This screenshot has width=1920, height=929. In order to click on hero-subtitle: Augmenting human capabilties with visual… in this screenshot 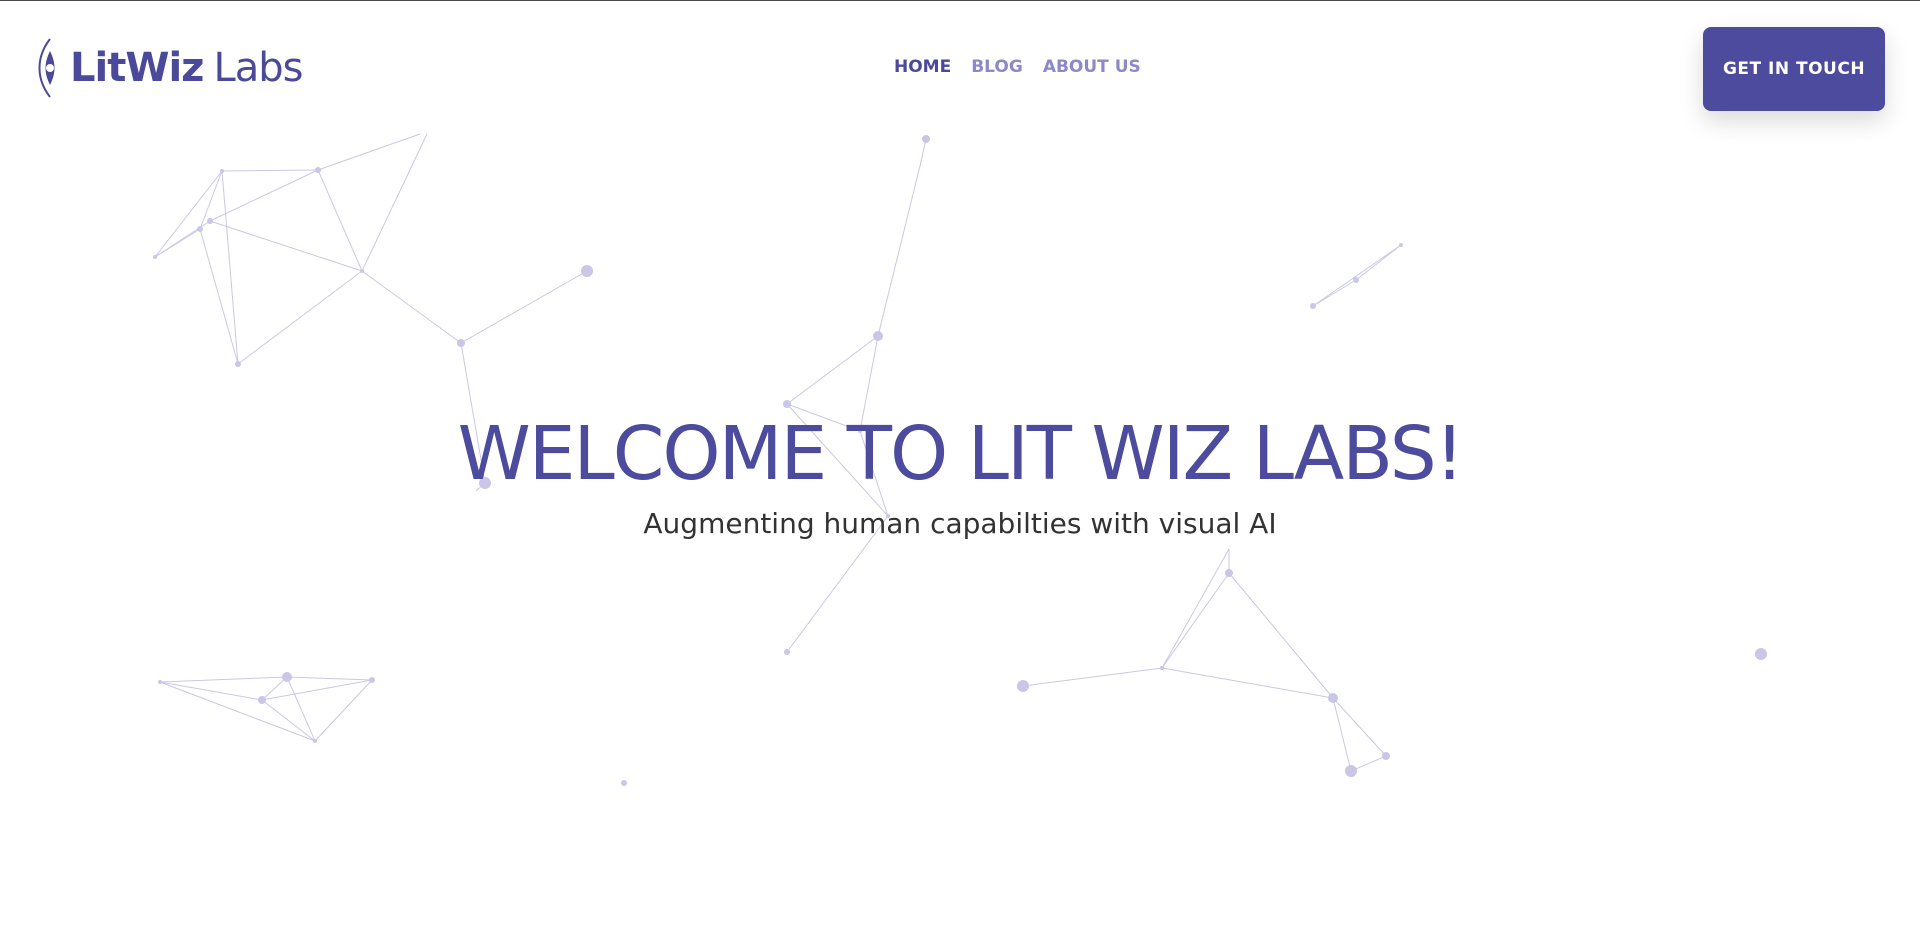, I will do `click(960, 523)`.